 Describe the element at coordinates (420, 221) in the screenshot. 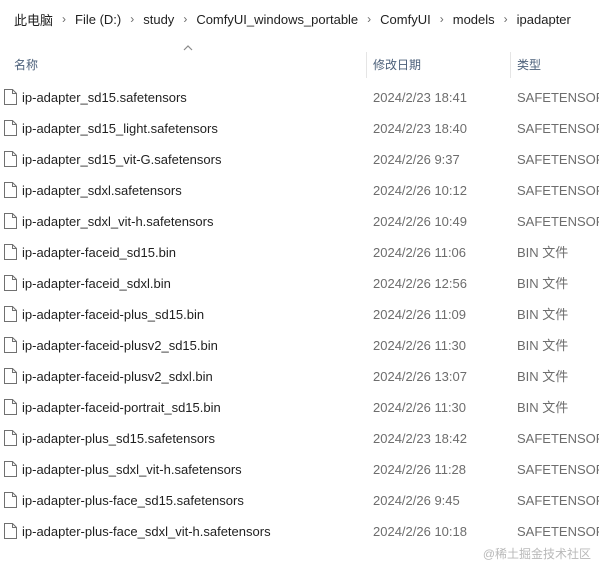

I see `file-modified-date: 2024/2/26 10:49` at that location.